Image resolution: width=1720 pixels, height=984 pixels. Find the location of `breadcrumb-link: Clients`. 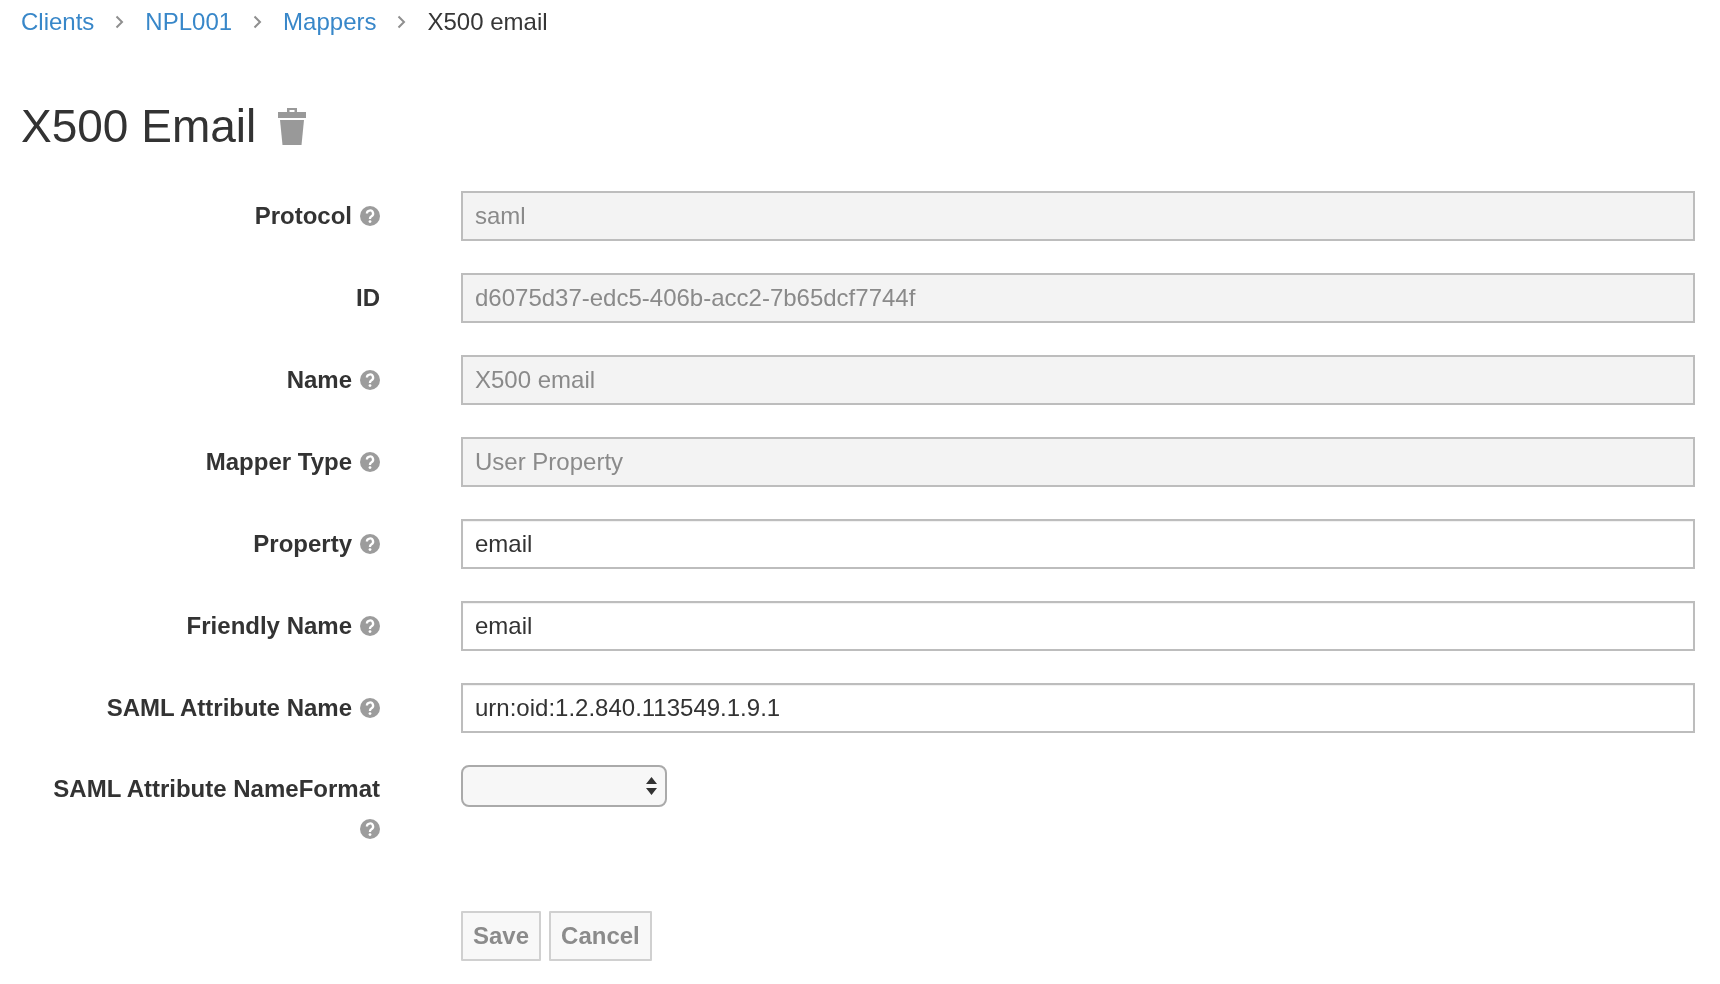

breadcrumb-link: Clients is located at coordinates (58, 22).